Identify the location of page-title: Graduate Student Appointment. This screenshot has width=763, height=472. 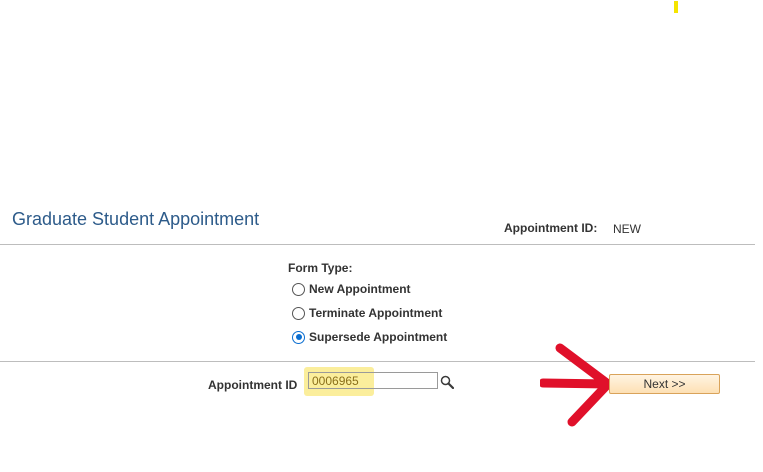
(136, 219).